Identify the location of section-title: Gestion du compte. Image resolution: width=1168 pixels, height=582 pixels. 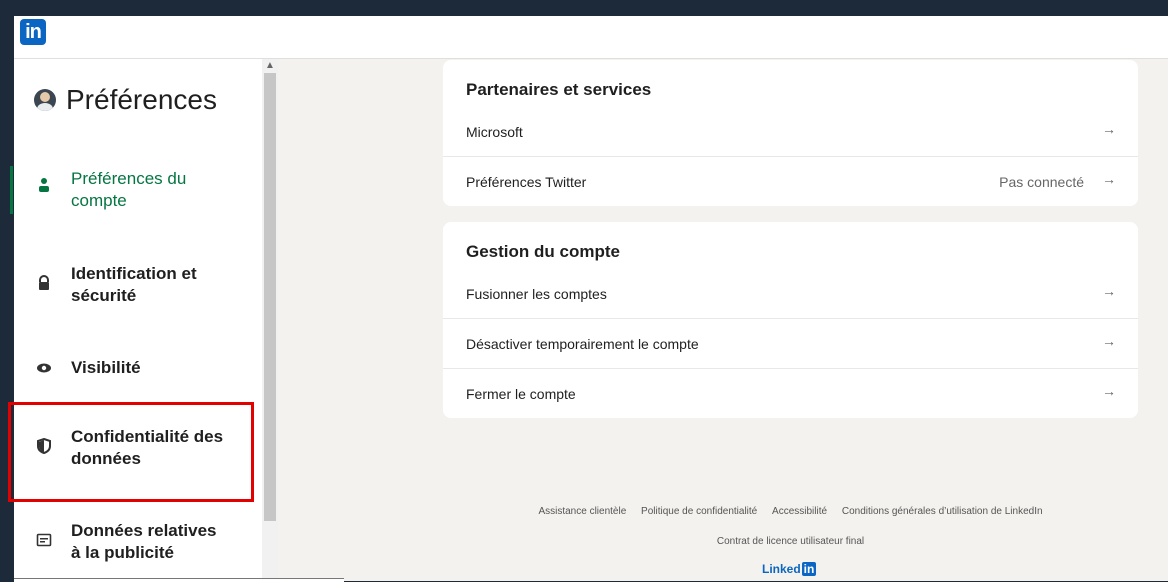
(543, 251).